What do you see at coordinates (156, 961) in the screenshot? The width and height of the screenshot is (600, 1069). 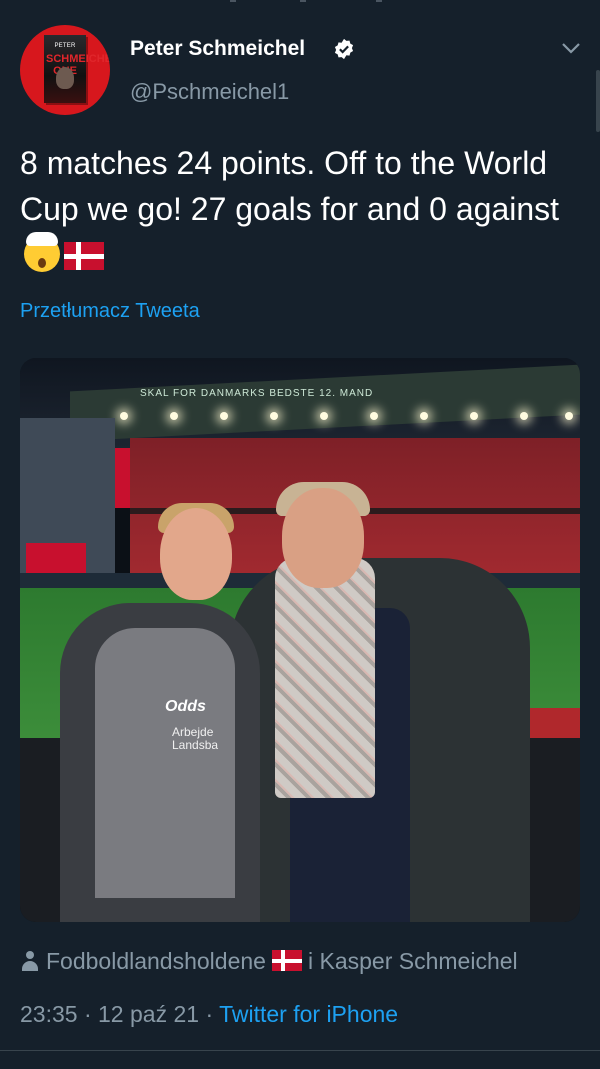 I see `tagged-account: Fodboldlandsholdene` at bounding box center [156, 961].